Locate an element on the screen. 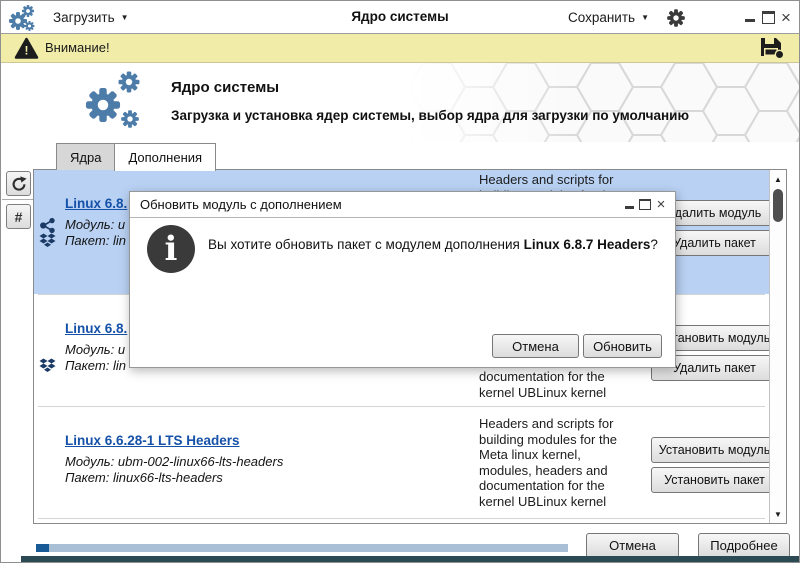  save-report-button is located at coordinates (772, 48).